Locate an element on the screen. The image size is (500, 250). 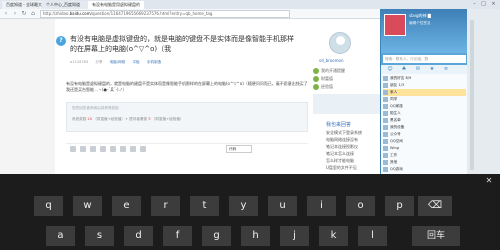
key-f: f is located at coordinates (177, 236).